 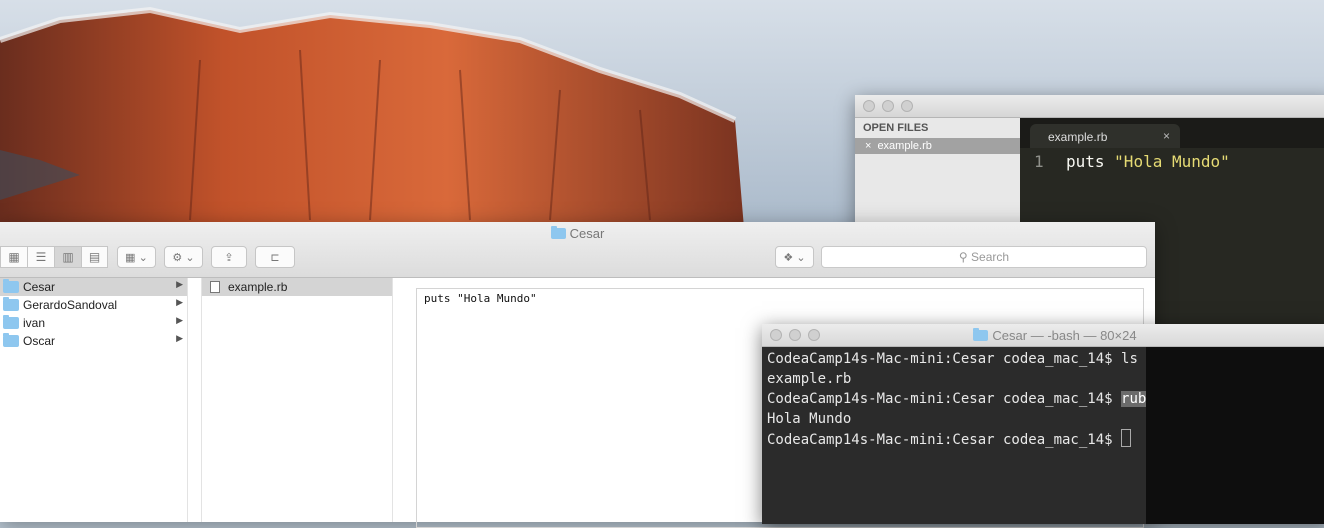 I want to click on code-string: "Hola Mundo", so click(x=1172, y=161).